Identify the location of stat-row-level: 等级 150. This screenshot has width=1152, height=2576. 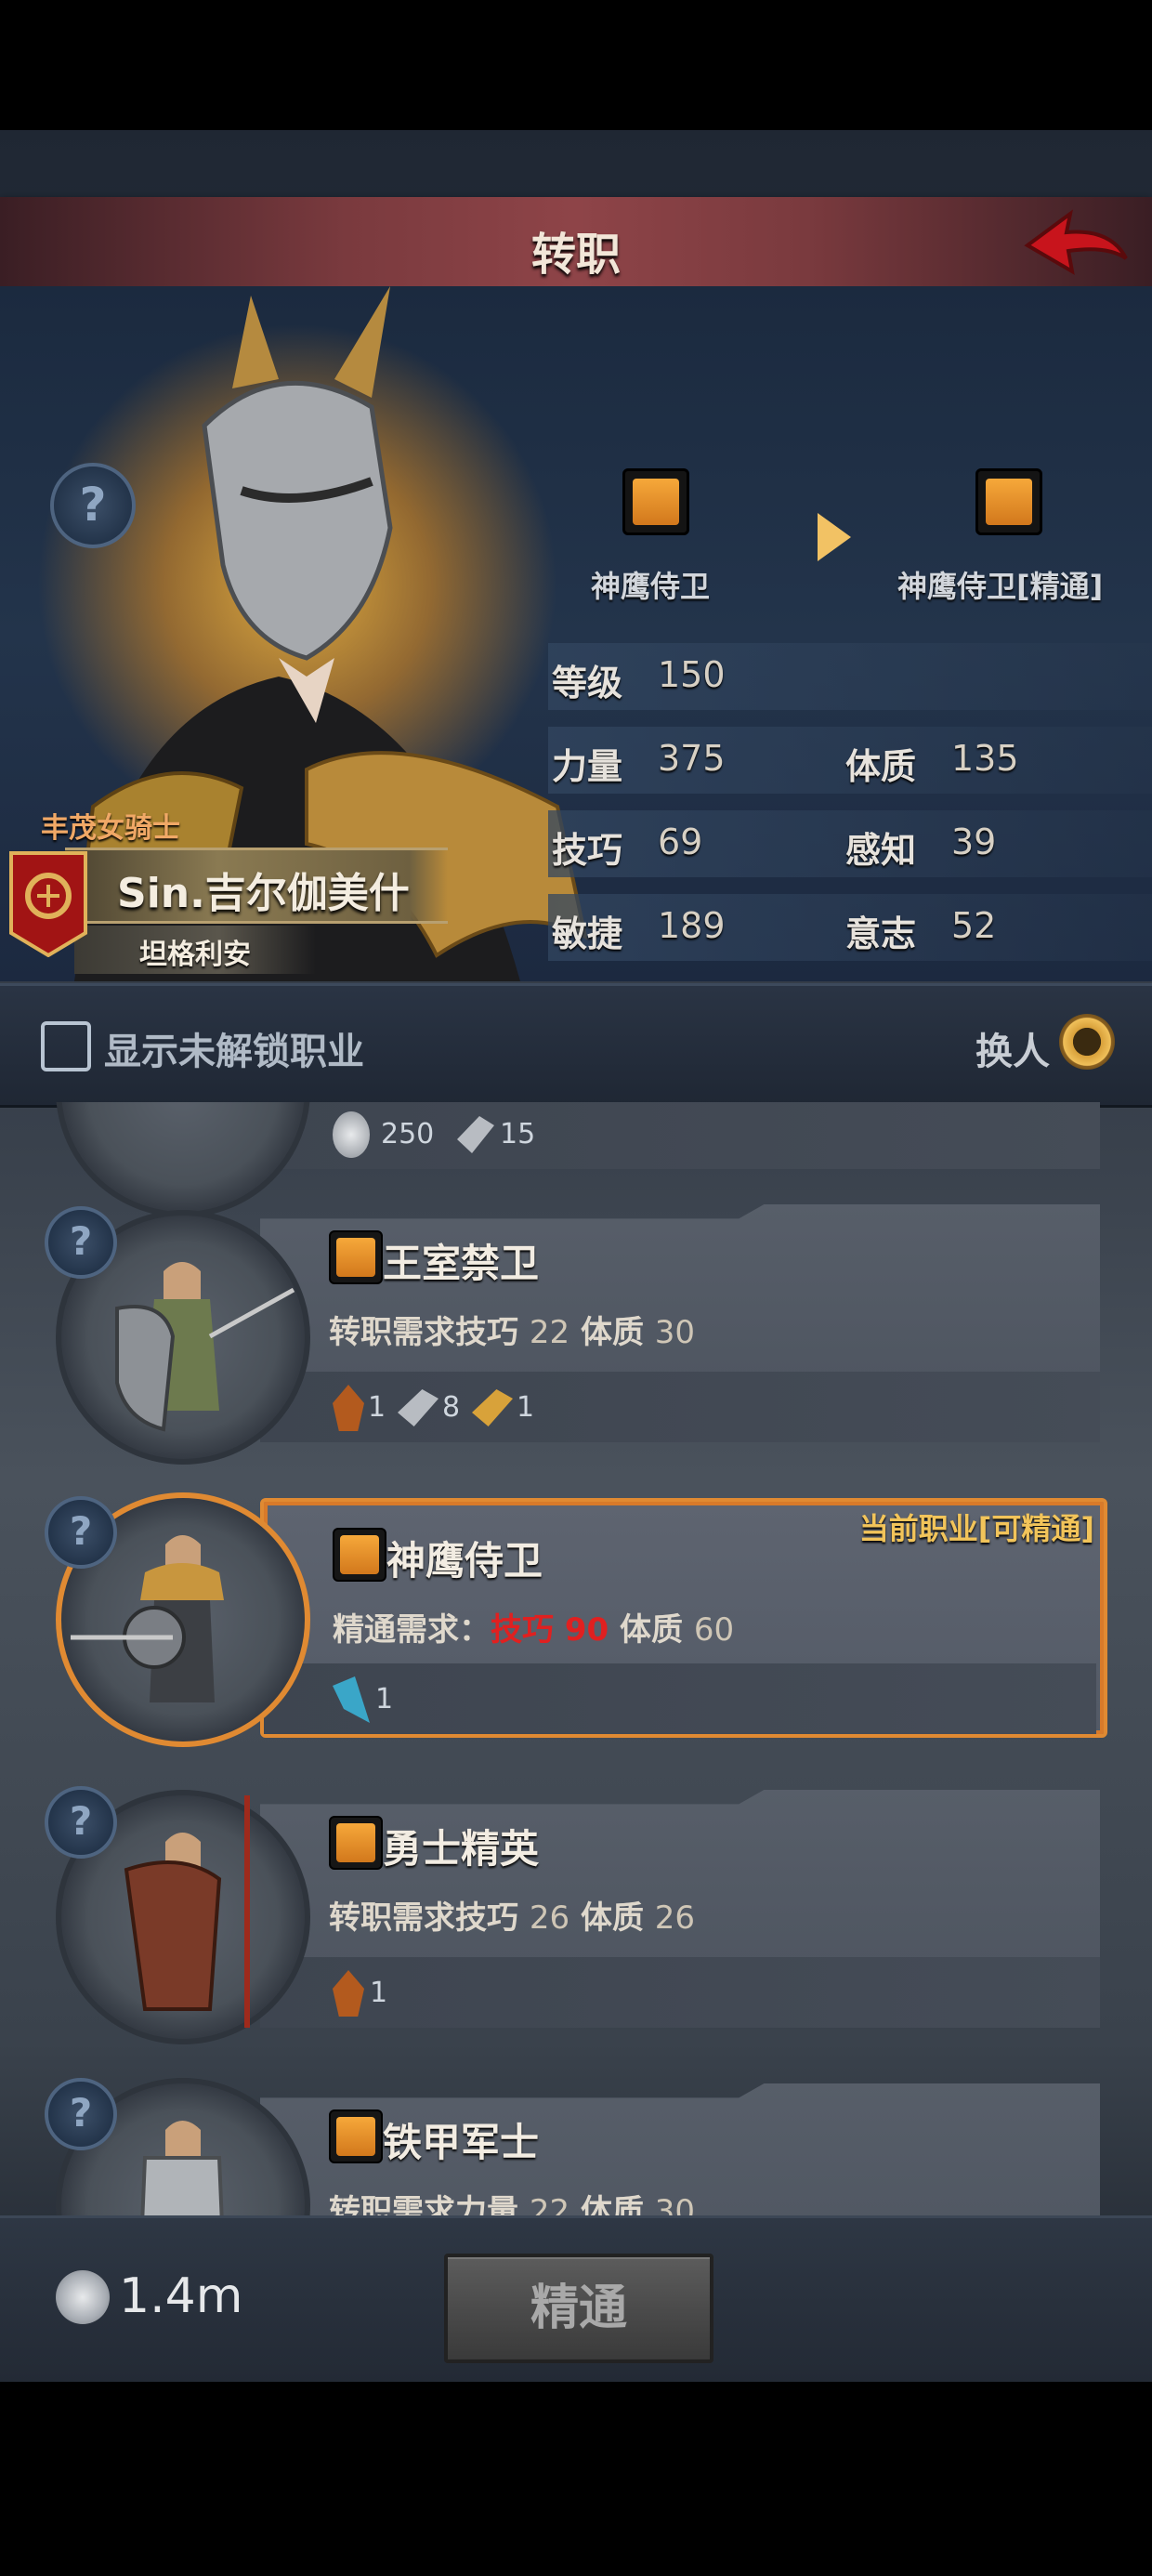
(850, 676).